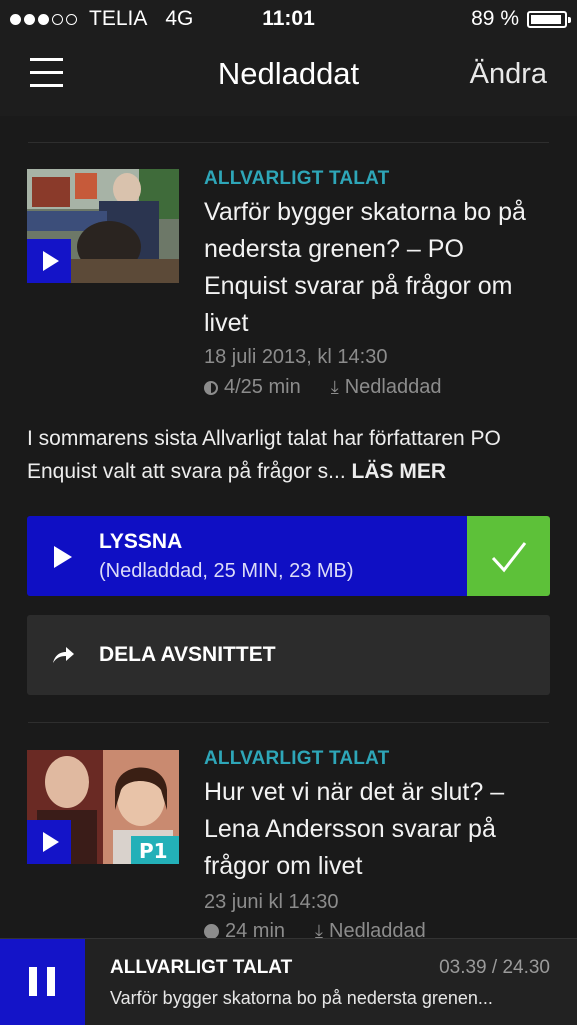  Describe the element at coordinates (508, 74) in the screenshot. I see `edit-button: Ändra` at that location.